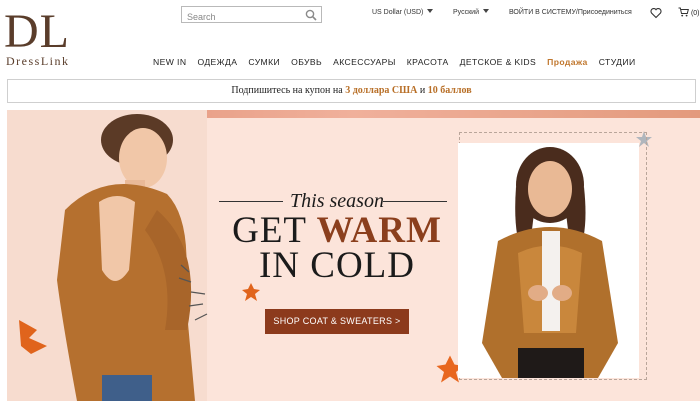  I want to click on banner-line-2: IN COLD, so click(336, 265).